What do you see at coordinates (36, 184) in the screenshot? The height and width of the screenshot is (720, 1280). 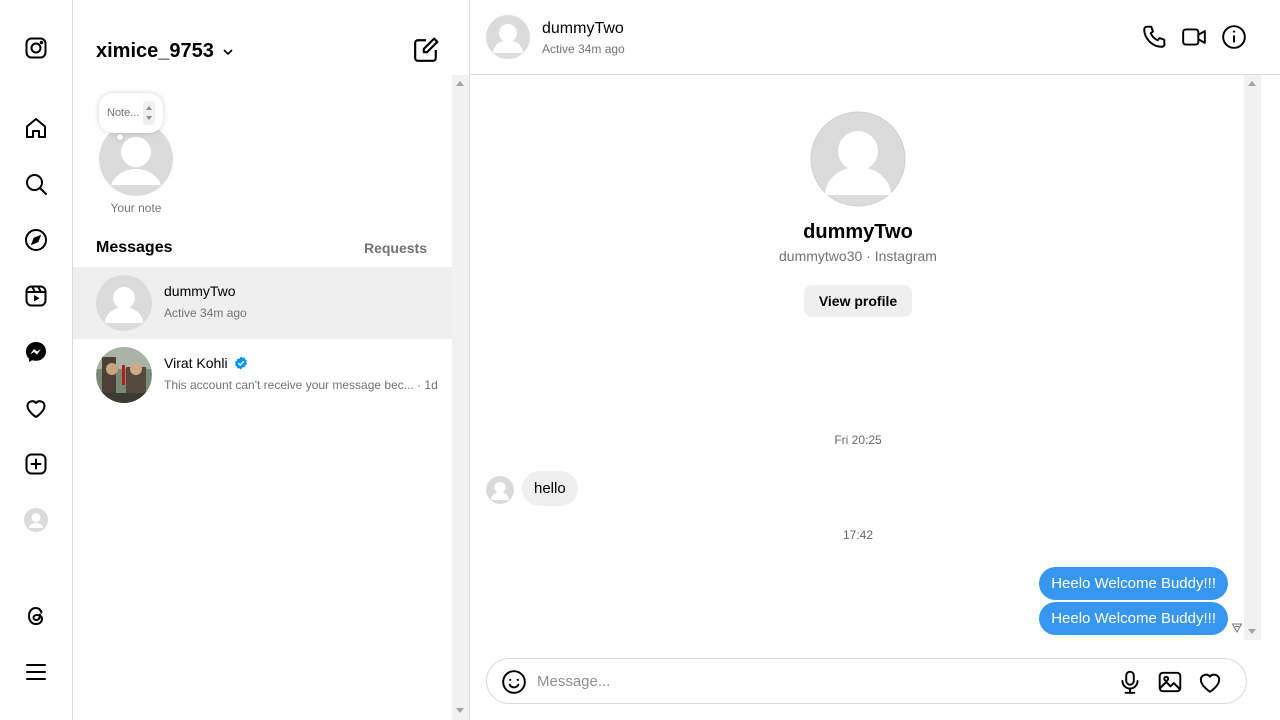 I see `search-icon` at bounding box center [36, 184].